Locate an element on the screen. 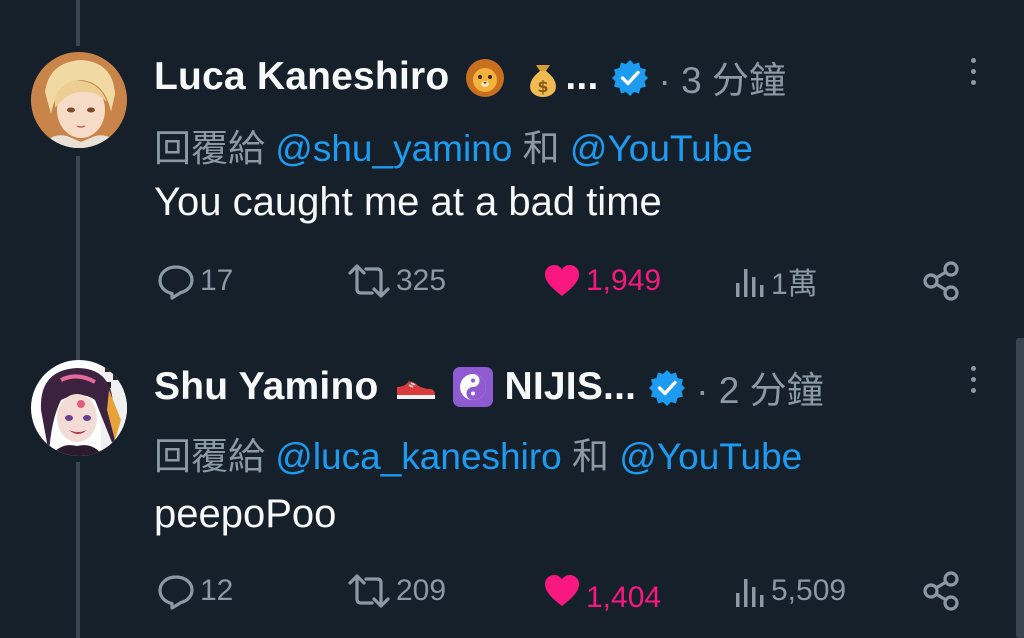 This screenshot has height=638, width=1024. display-name: Luca Kaneshiro is located at coordinates (301, 77).